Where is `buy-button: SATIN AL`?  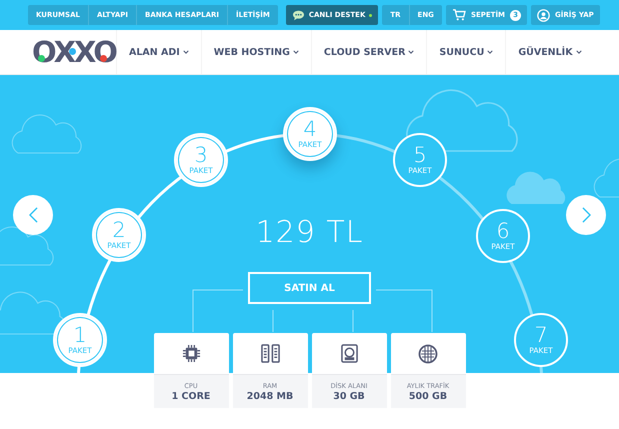
buy-button: SATIN AL is located at coordinates (309, 288).